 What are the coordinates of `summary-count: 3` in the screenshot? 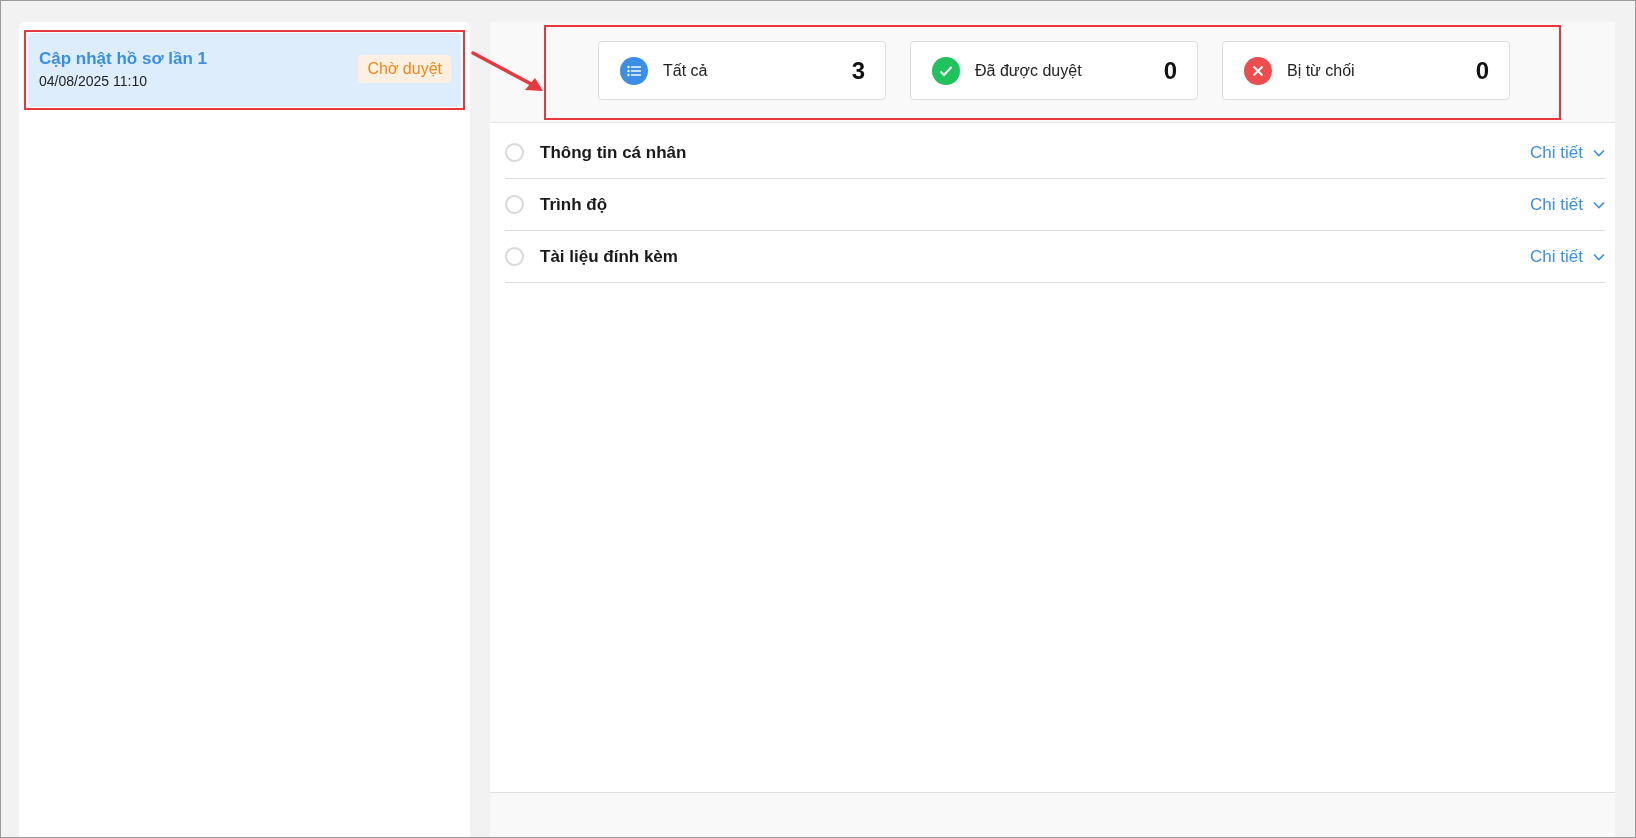 It's located at (858, 70).